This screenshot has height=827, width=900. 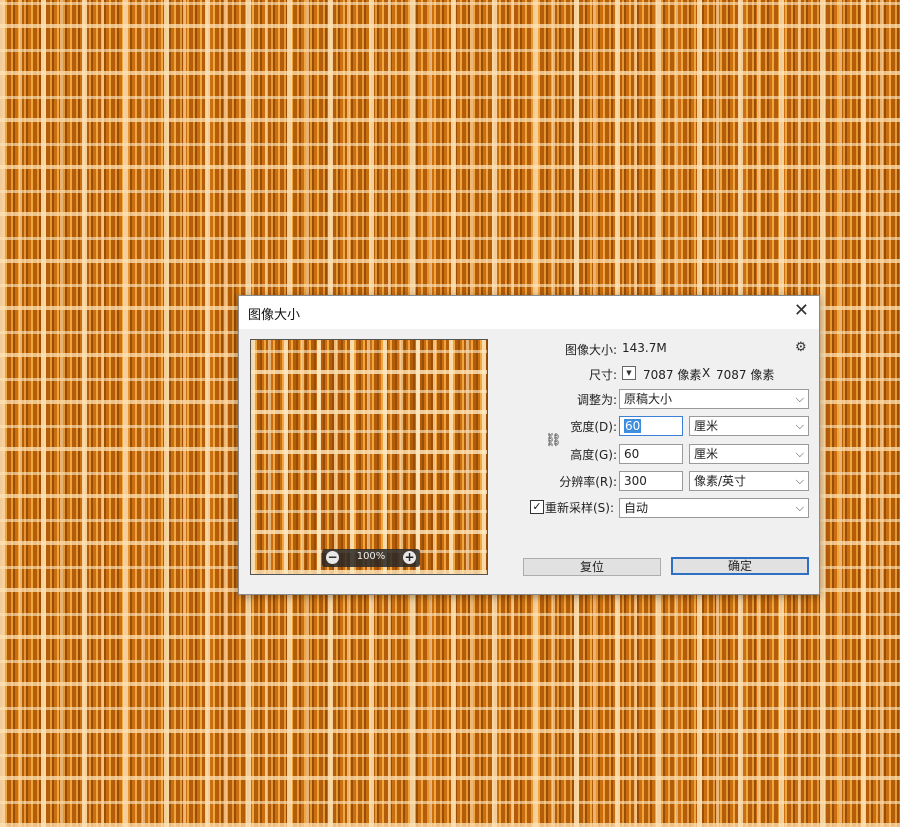 I want to click on dimensions-label: 尺寸:, so click(x=602, y=375).